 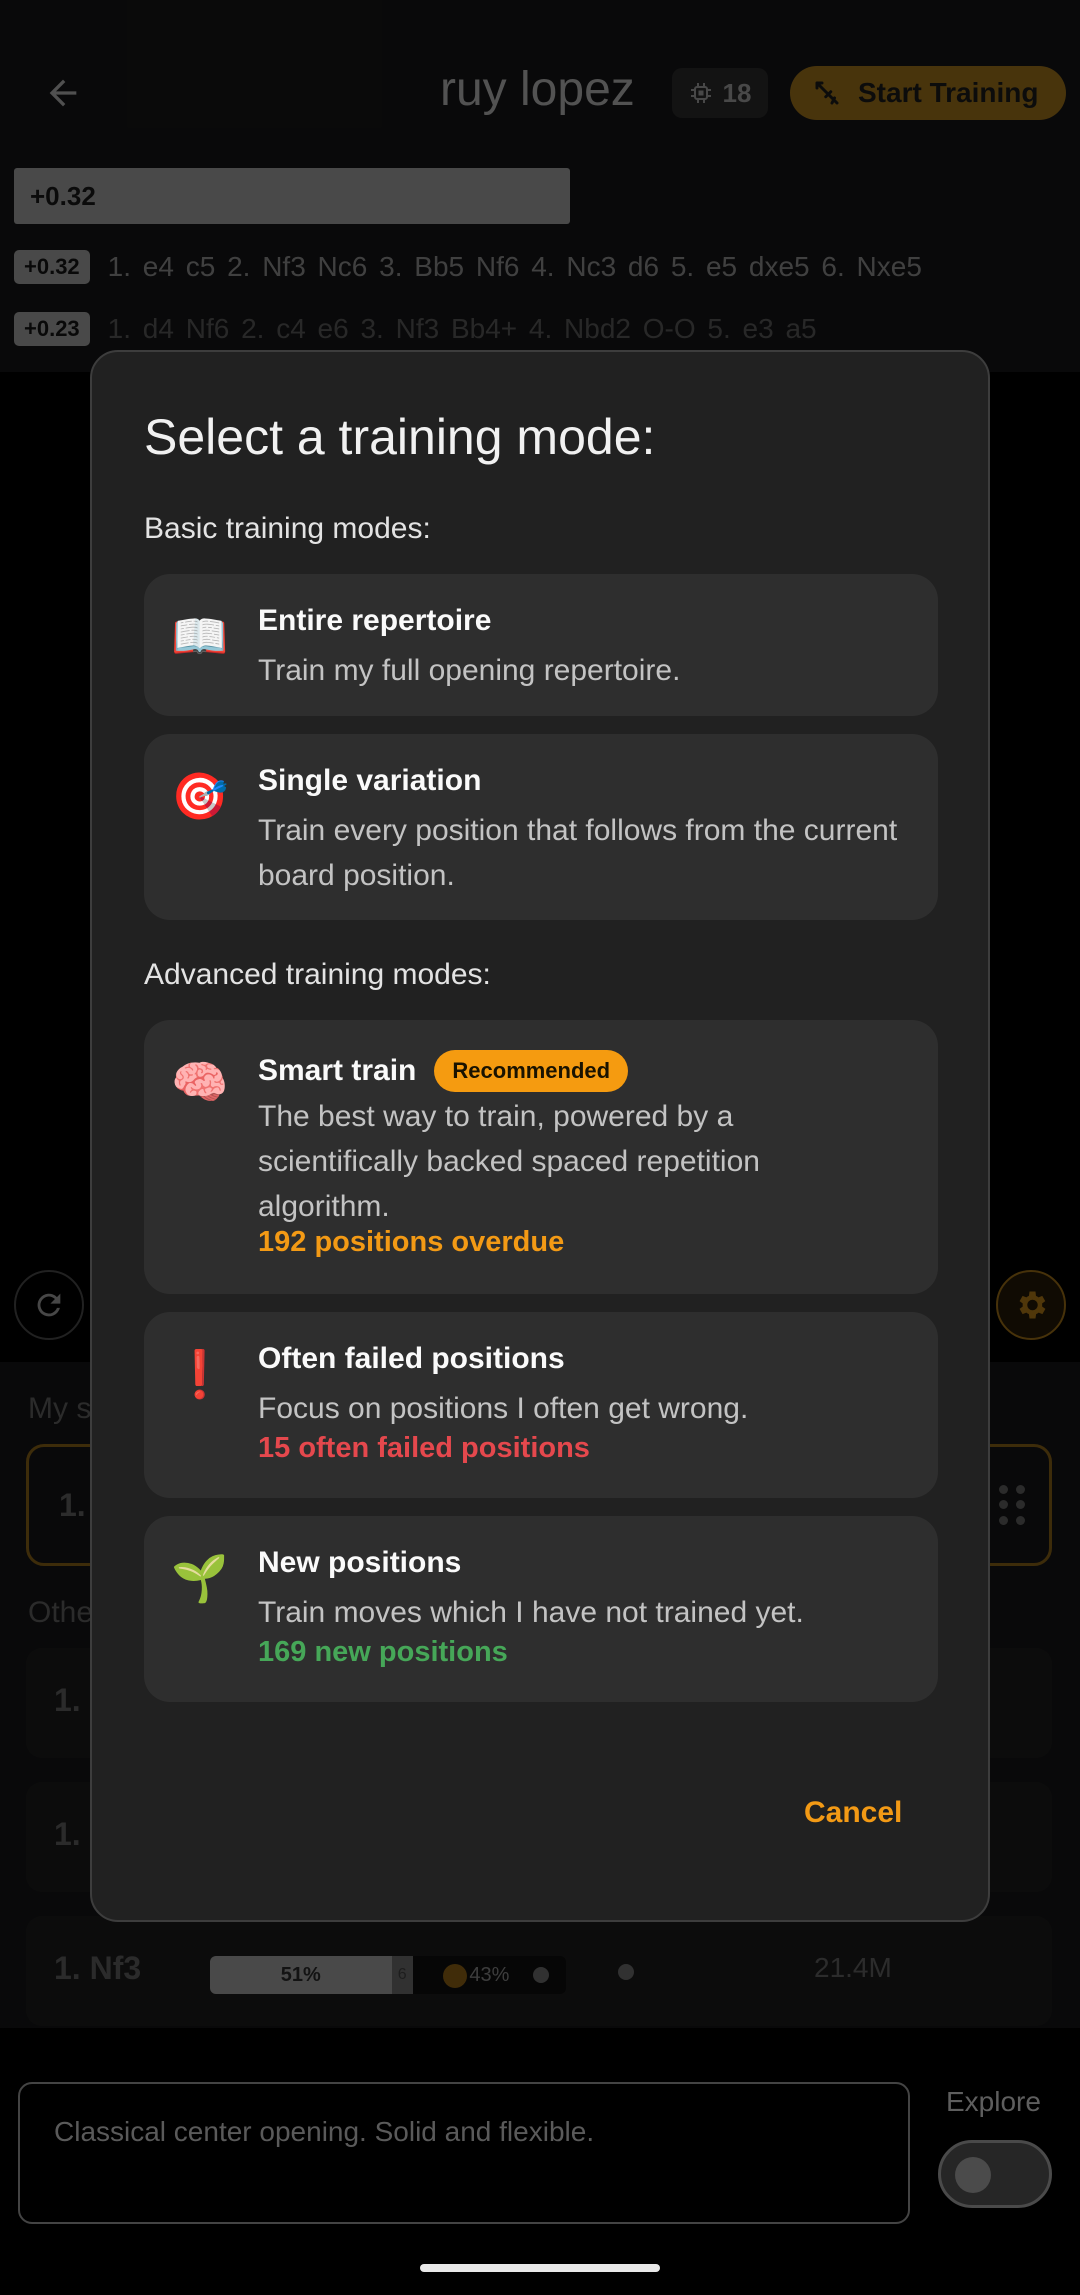 What do you see at coordinates (973, 2175) in the screenshot?
I see `toggle-knob` at bounding box center [973, 2175].